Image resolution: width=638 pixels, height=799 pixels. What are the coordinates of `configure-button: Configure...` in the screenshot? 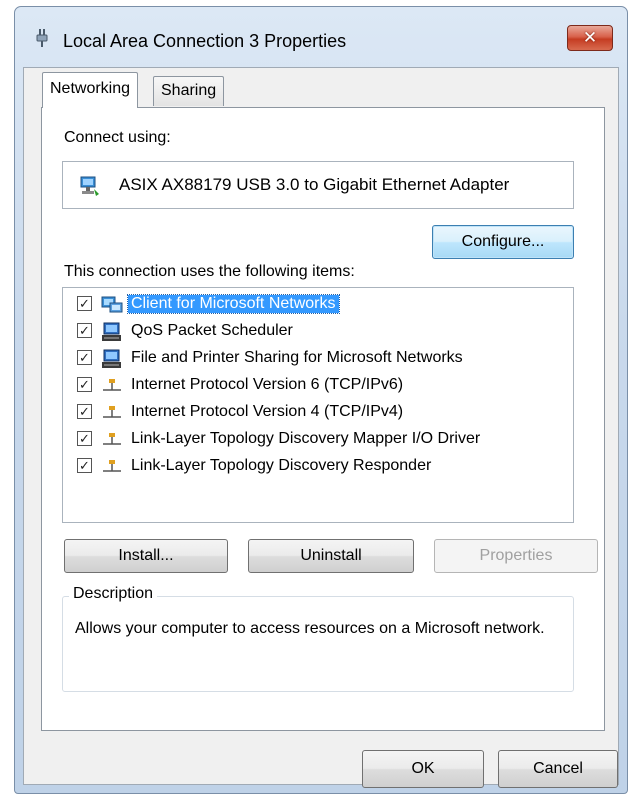 It's located at (503, 242).